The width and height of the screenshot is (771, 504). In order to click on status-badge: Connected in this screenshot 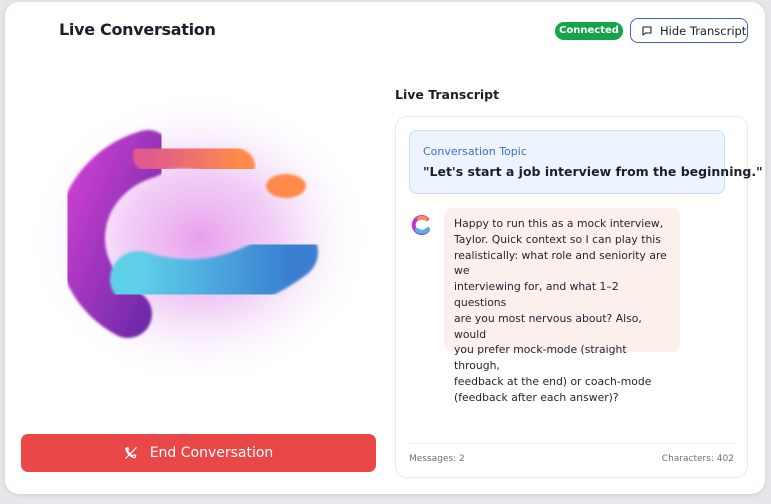, I will do `click(589, 31)`.